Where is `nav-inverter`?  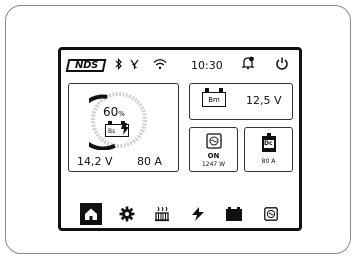
nav-inverter is located at coordinates (271, 214).